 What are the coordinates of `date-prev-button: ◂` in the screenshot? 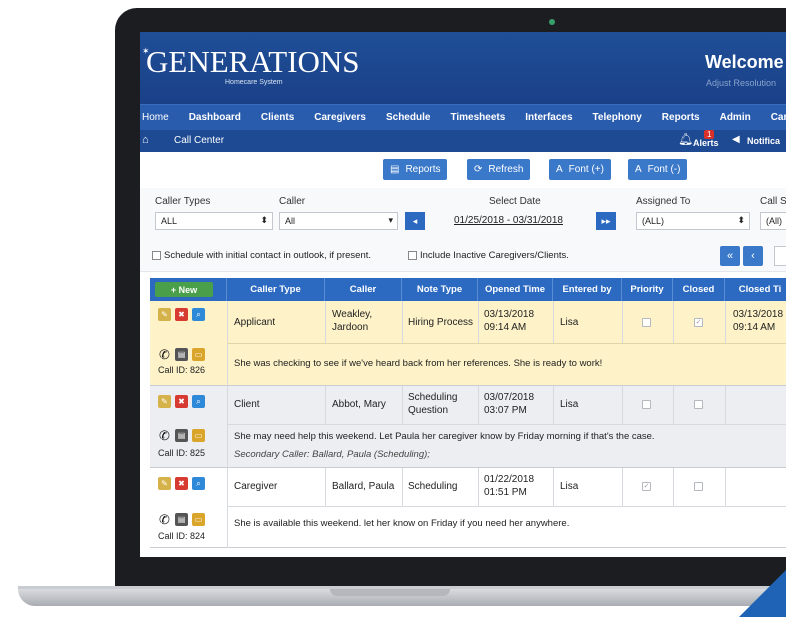 It's located at (415, 221).